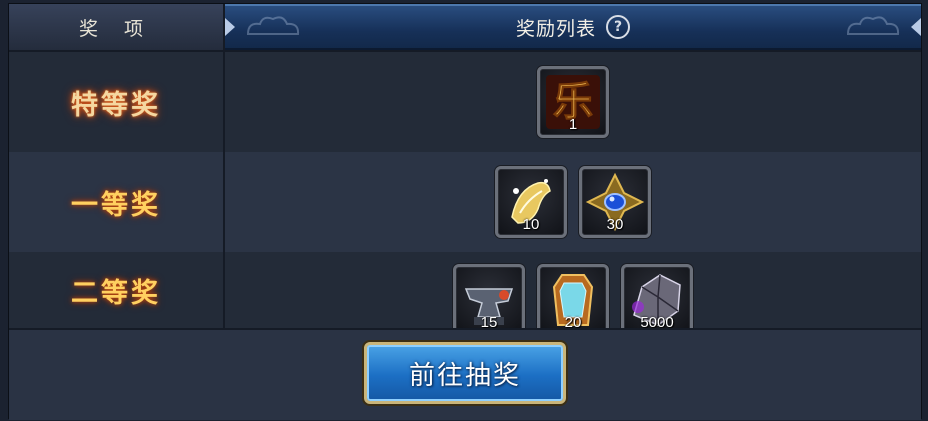 The width and height of the screenshot is (928, 421). What do you see at coordinates (230, 27) in the screenshot?
I see `header-arrow-left-icon` at bounding box center [230, 27].